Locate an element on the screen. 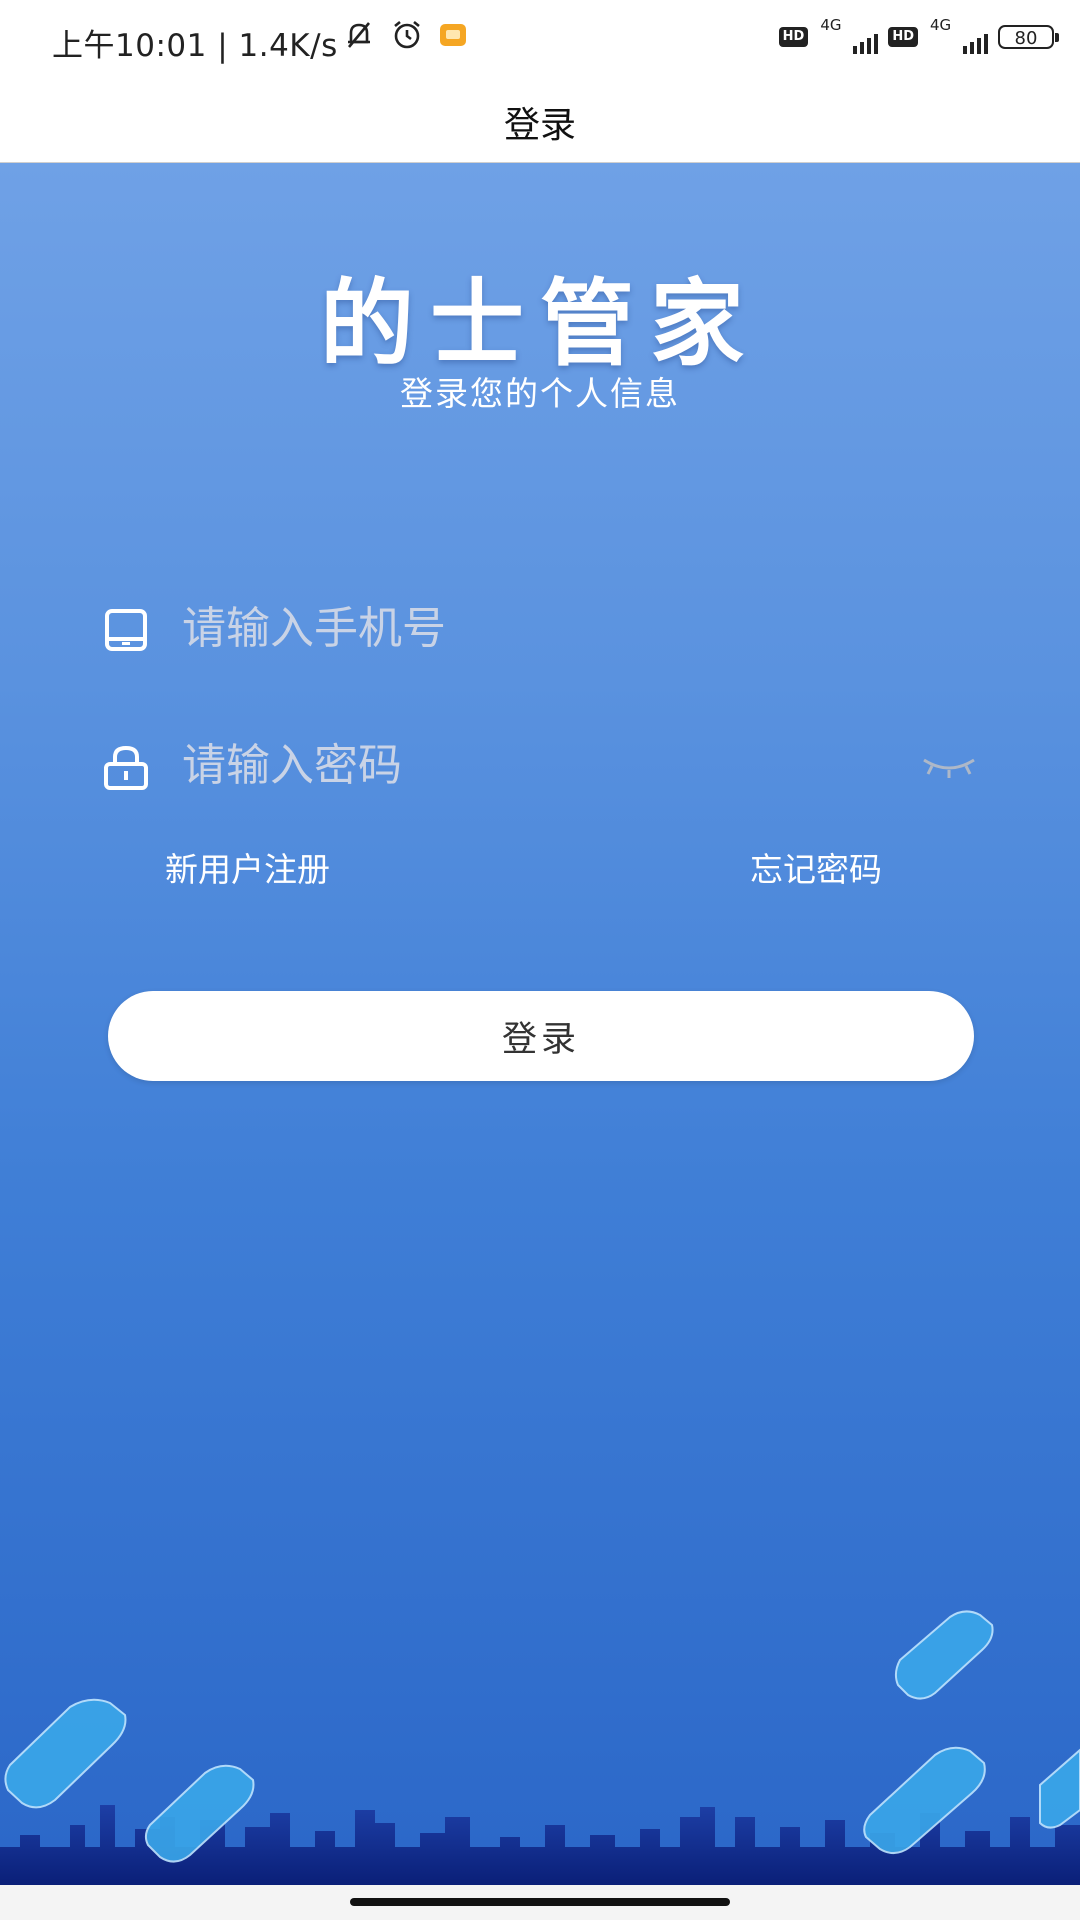 This screenshot has height=1920, width=1080. eye-closed-icon is located at coordinates (949, 766).